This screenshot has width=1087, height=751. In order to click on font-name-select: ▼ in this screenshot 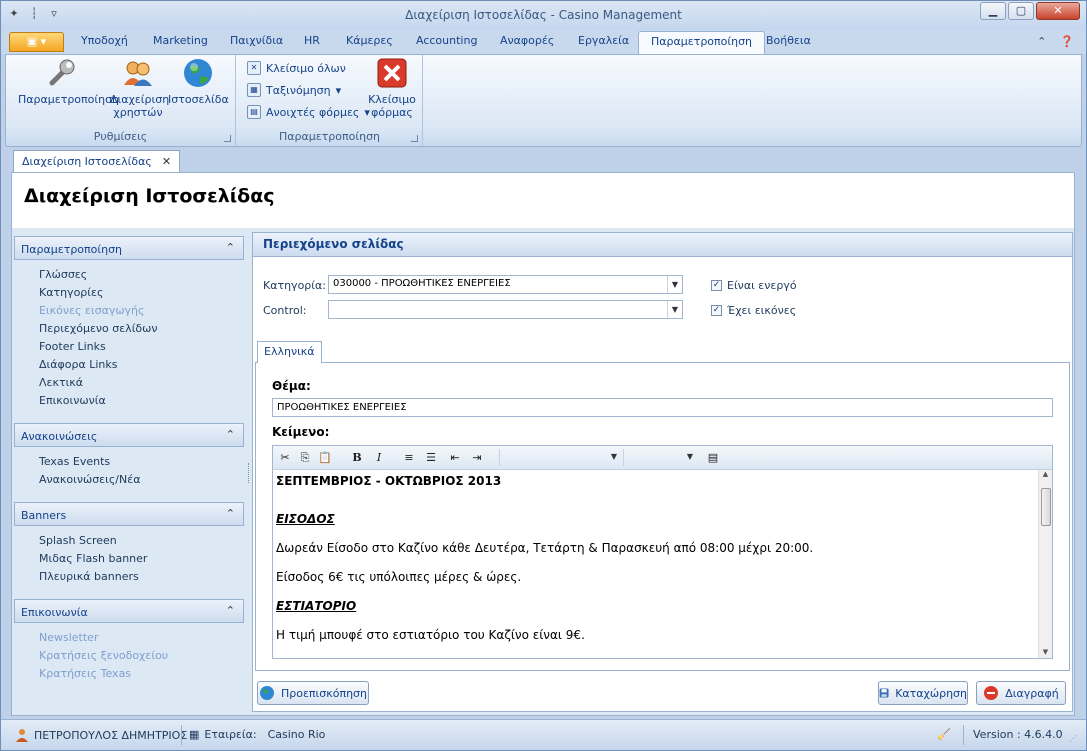, I will do `click(560, 457)`.